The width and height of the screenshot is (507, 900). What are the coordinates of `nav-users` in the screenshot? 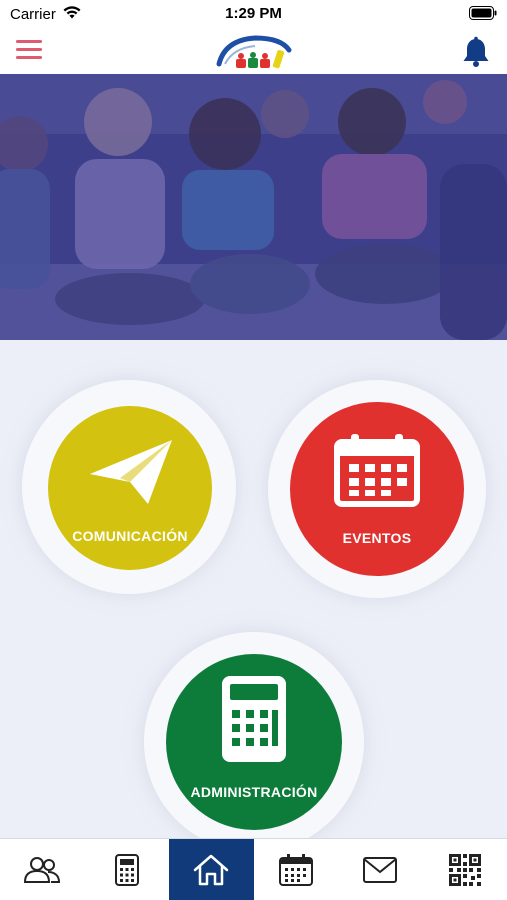 It's located at (42, 869).